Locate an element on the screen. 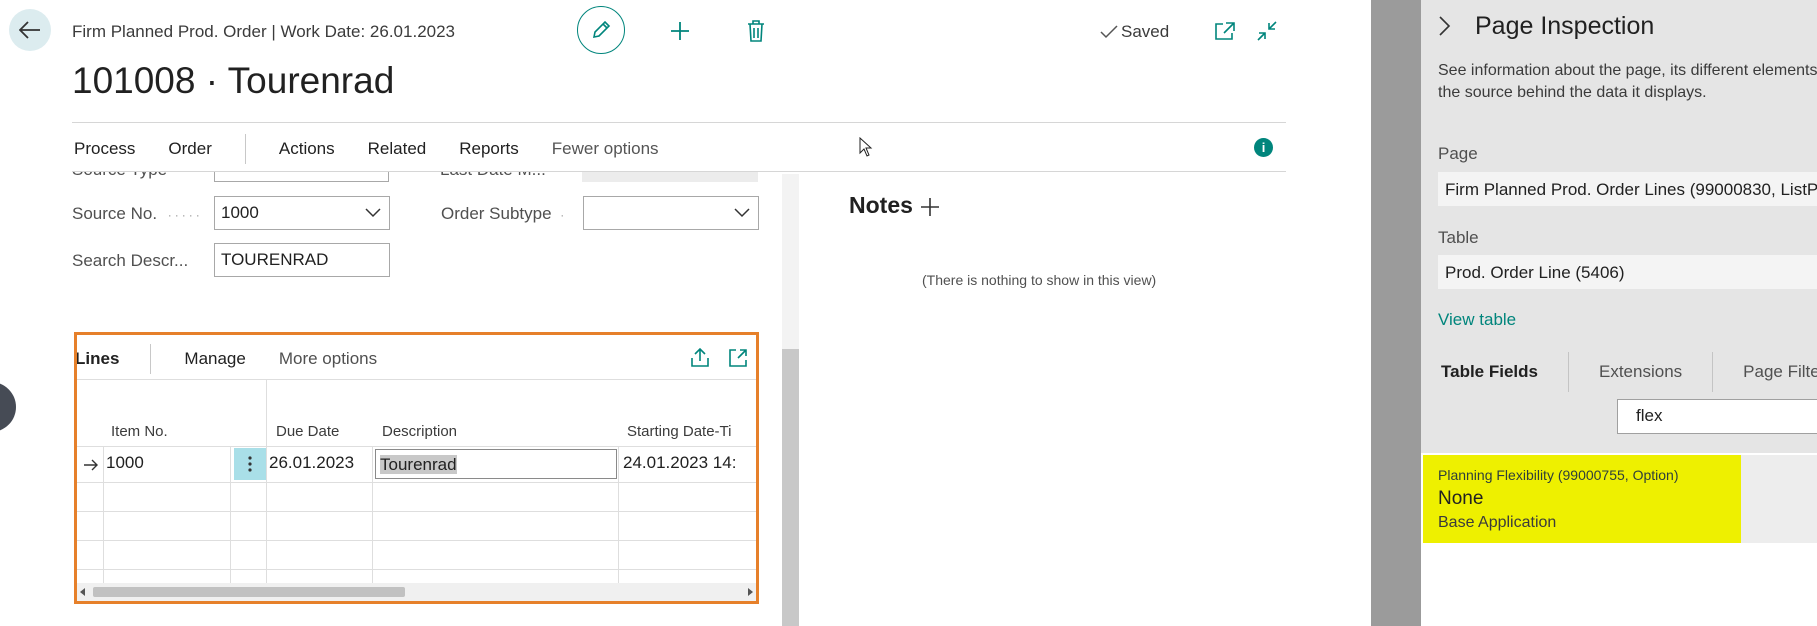  action-order: Order is located at coordinates (189, 149).